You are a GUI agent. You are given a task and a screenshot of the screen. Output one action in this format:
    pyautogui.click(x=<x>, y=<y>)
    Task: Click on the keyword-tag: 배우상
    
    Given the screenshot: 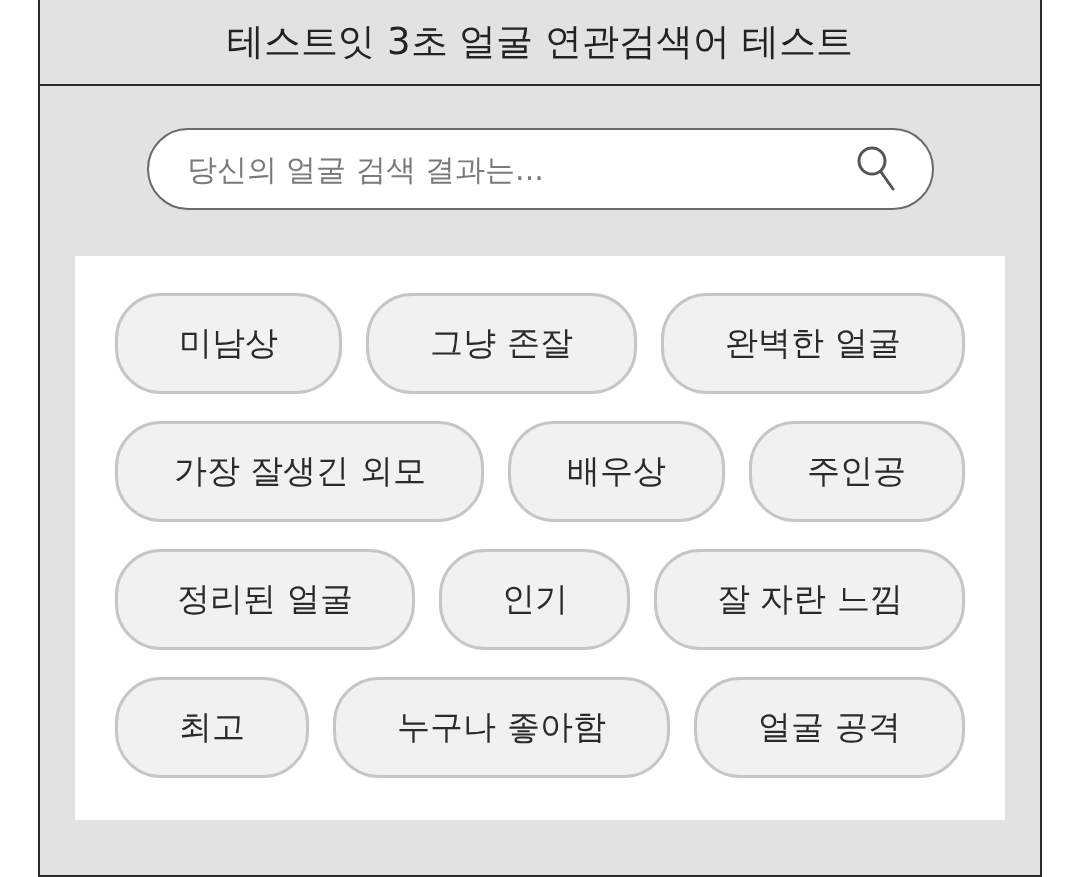 What is the action you would take?
    pyautogui.click(x=616, y=471)
    